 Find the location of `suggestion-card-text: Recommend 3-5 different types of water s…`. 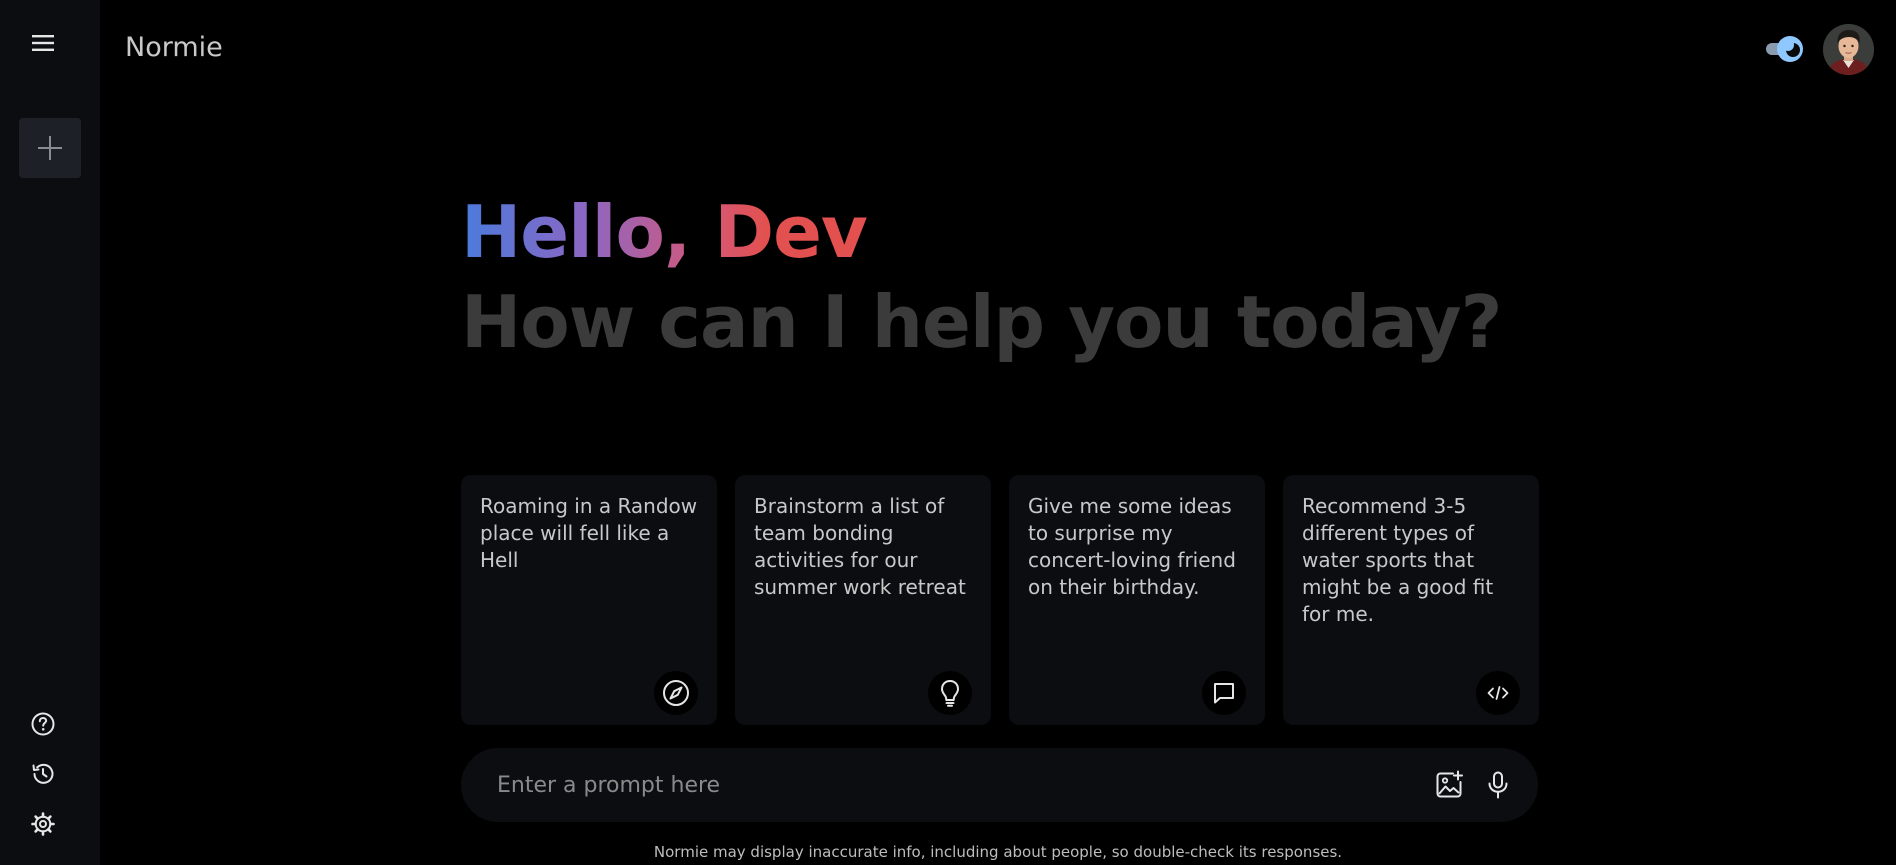

suggestion-card-text: Recommend 3-5 different types of water s… is located at coordinates (1398, 560).